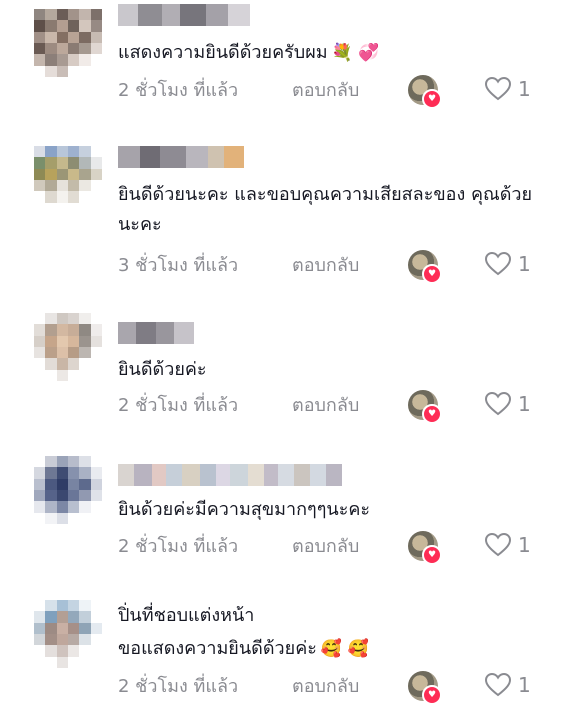  I want to click on username: ปิ่นที่ชอบแต่งหน้า, so click(333, 616).